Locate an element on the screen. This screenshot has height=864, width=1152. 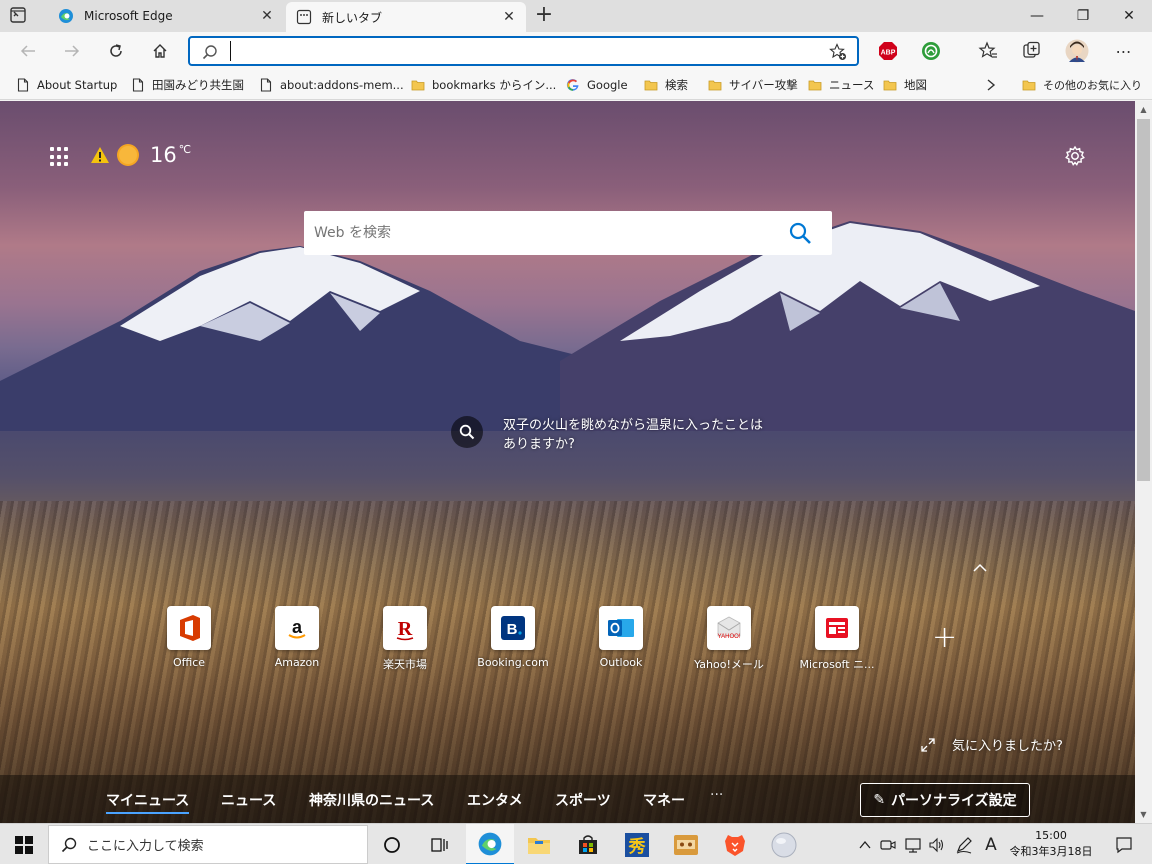
maximize-button: ❐ is located at coordinates (1083, 16).